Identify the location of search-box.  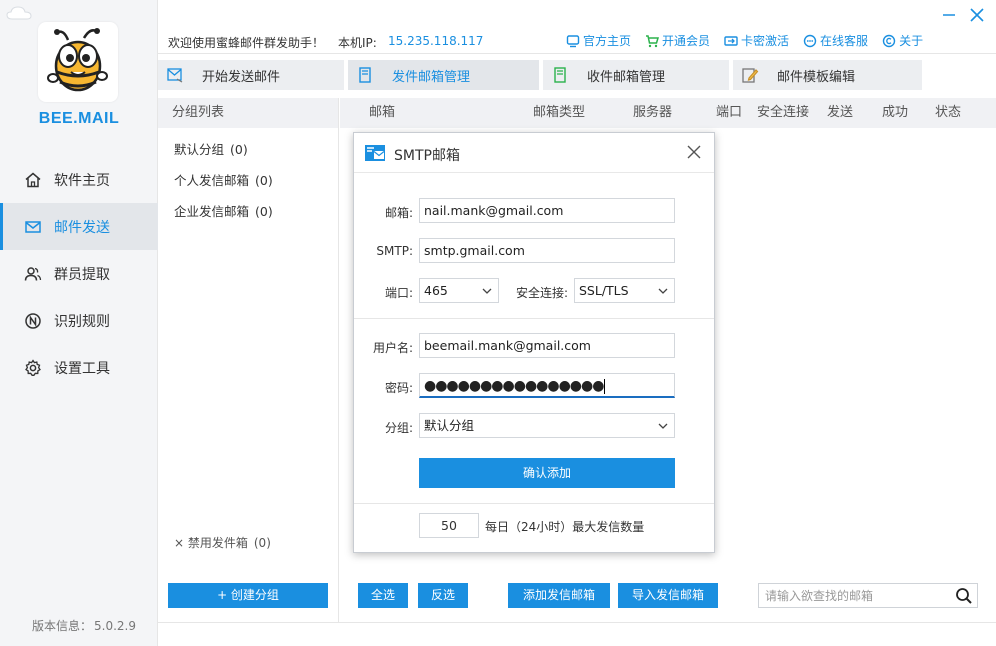
(868, 595).